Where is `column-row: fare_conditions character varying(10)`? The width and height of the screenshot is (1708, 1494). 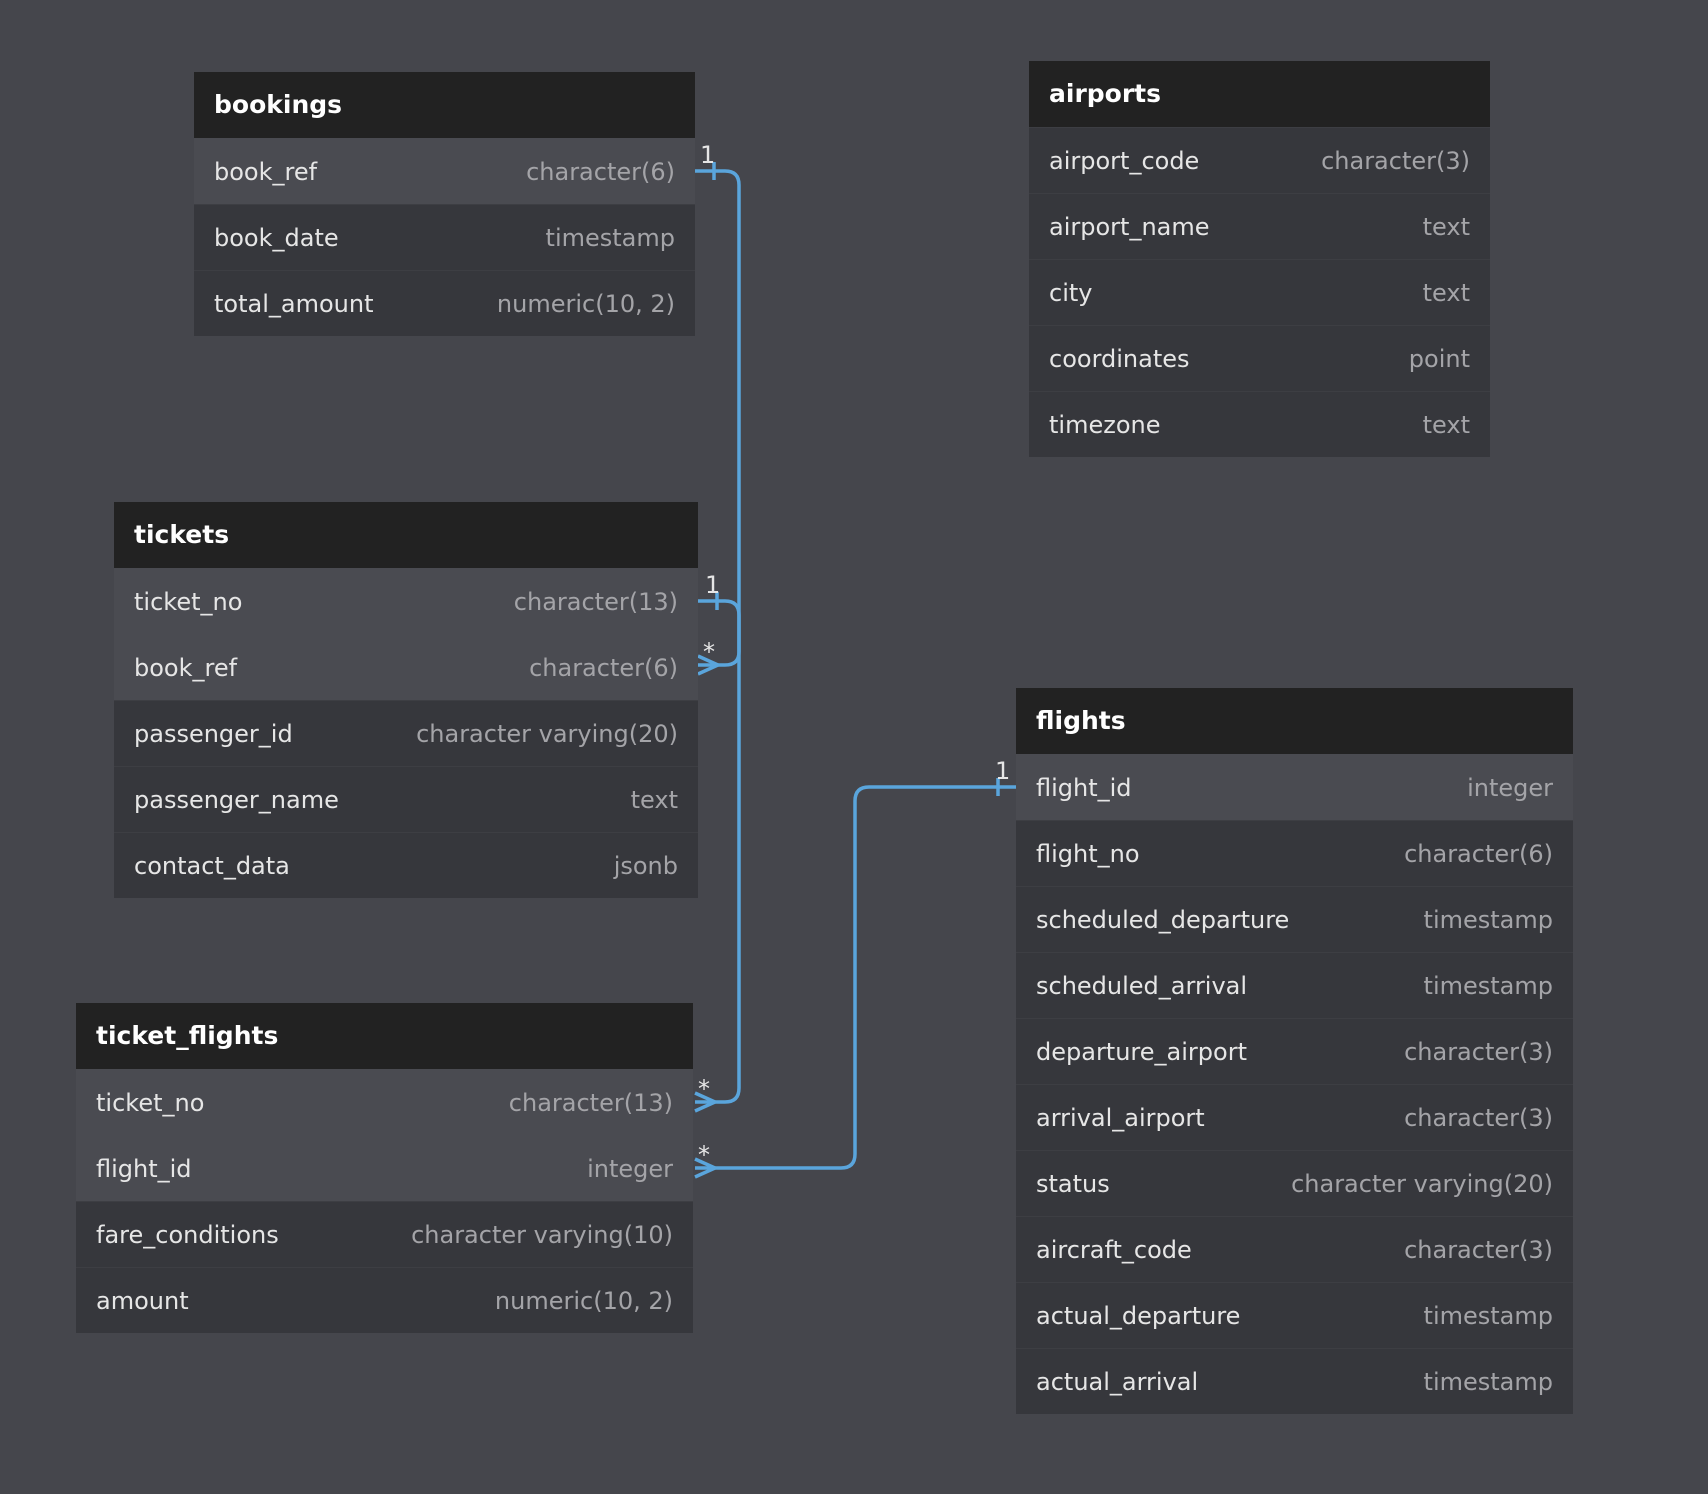 column-row: fare_conditions character varying(10) is located at coordinates (384, 1234).